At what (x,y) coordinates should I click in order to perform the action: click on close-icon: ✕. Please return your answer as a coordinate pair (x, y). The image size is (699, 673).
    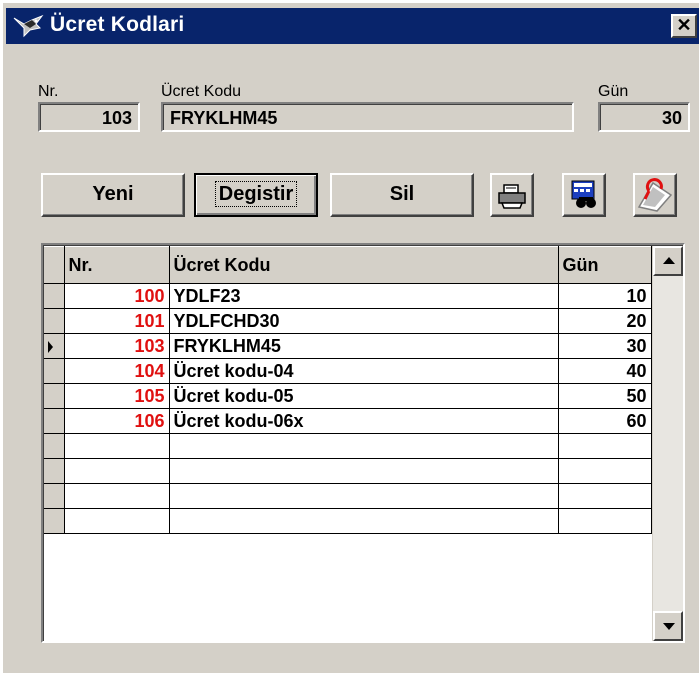
    Looking at the image, I should click on (684, 25).